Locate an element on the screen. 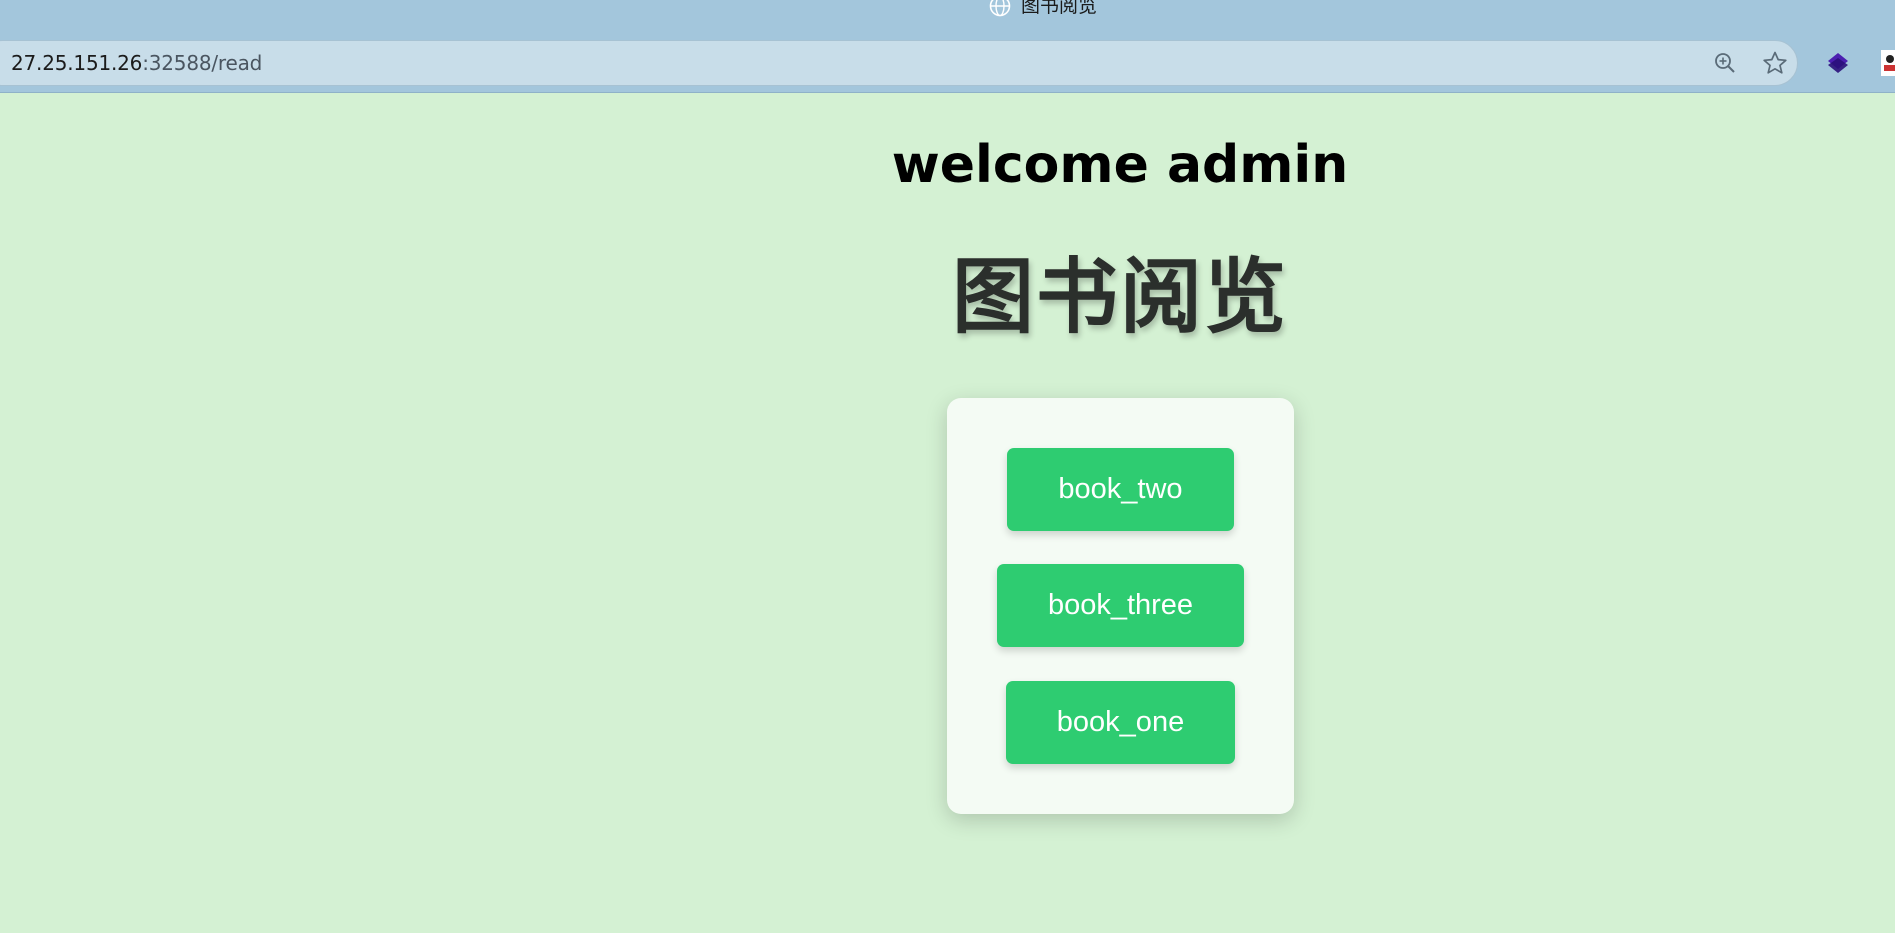 The image size is (1895, 933). browser-tab: 图书阅览 is located at coordinates (1043, 9).